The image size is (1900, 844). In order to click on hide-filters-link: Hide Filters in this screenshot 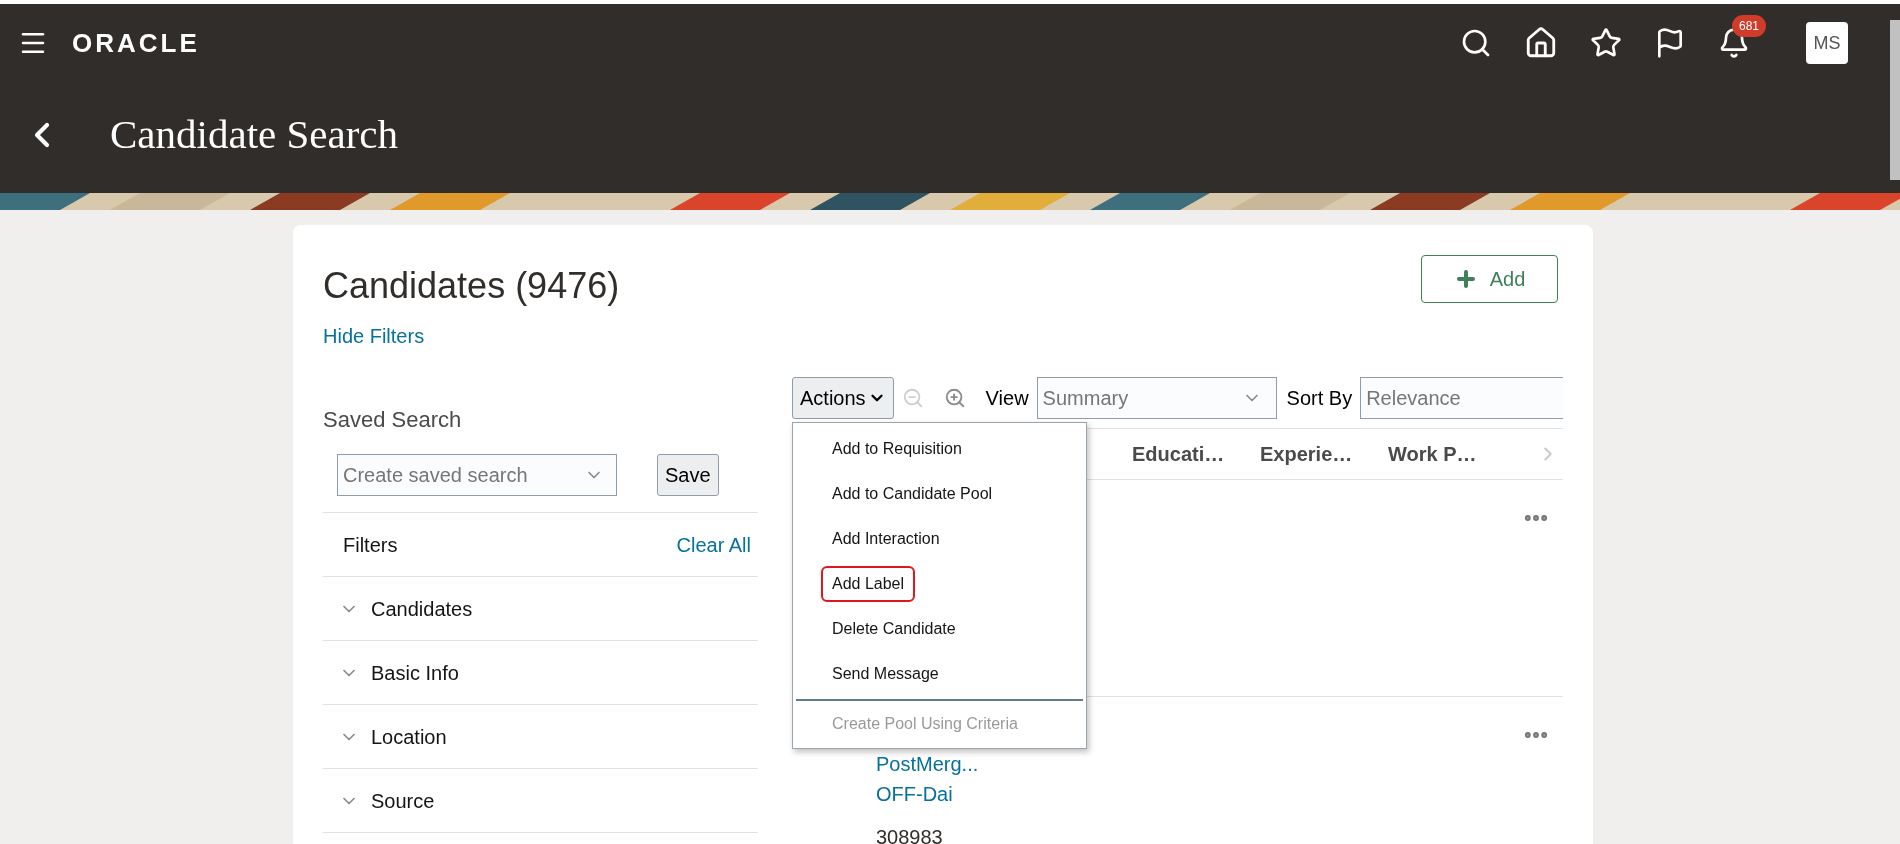, I will do `click(943, 336)`.